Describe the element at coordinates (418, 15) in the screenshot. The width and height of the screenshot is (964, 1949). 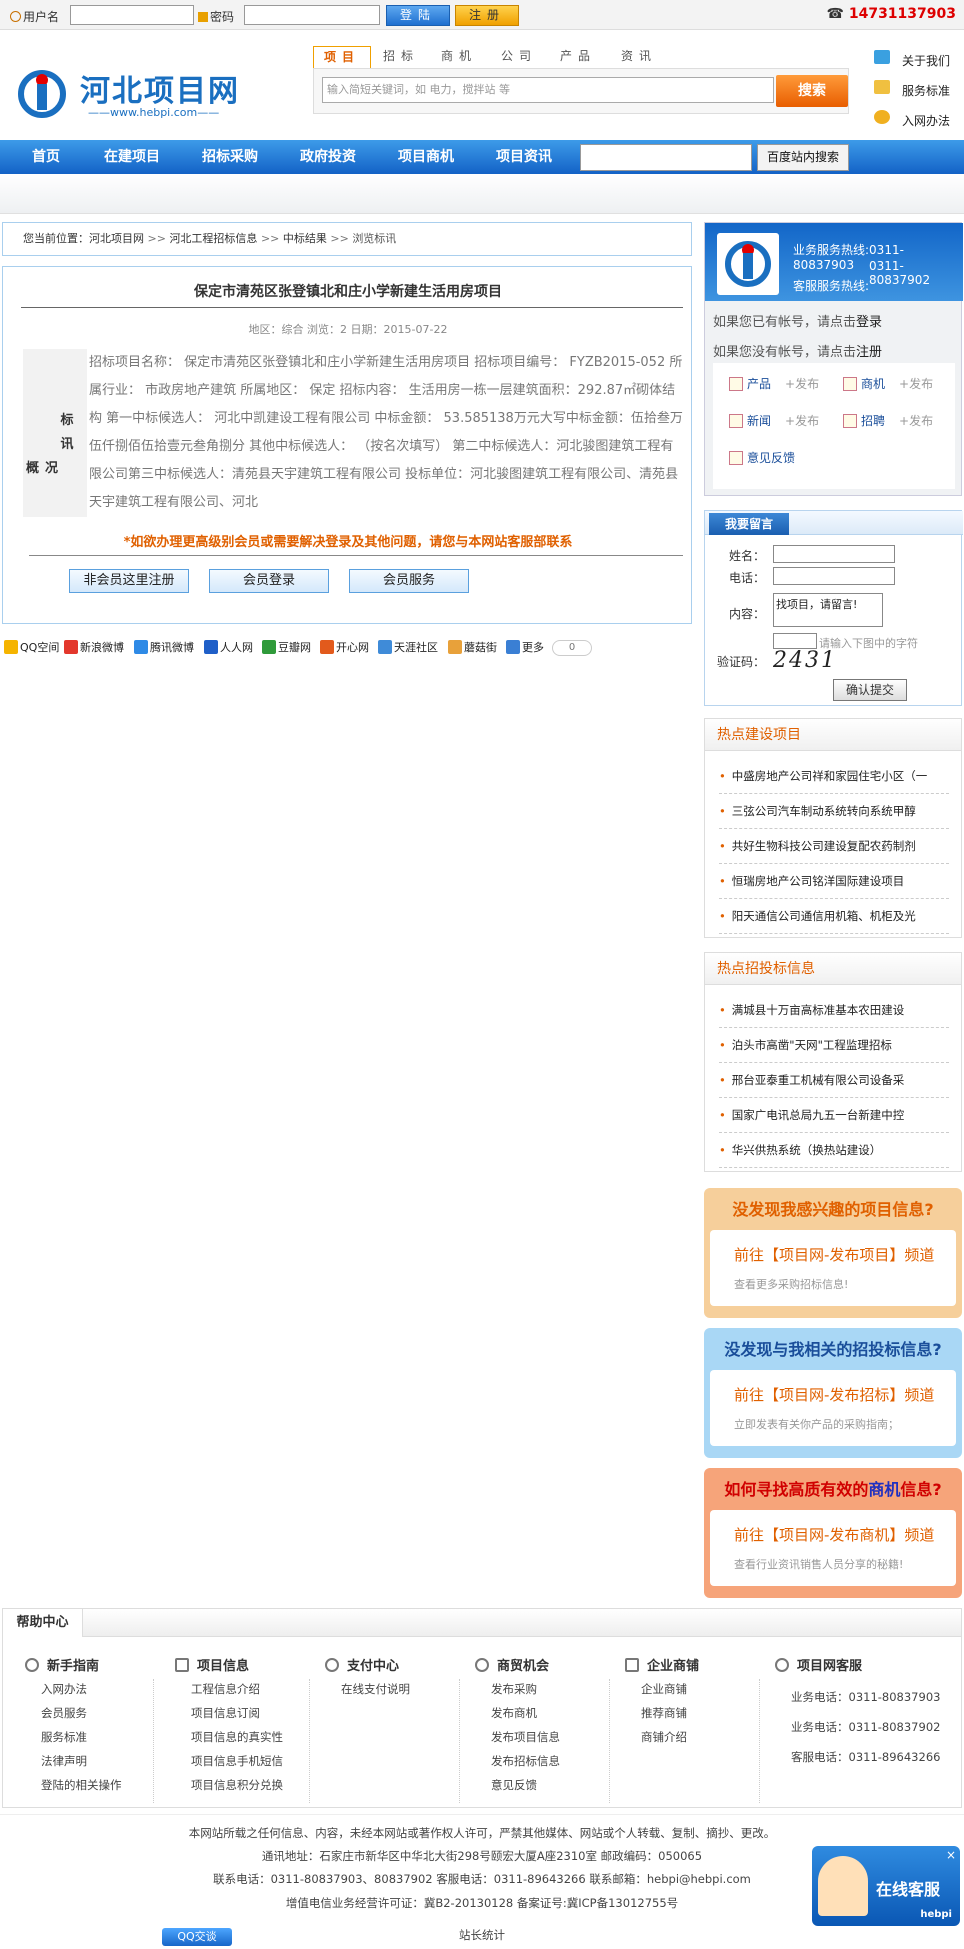
I see `login-button: 登陆` at that location.